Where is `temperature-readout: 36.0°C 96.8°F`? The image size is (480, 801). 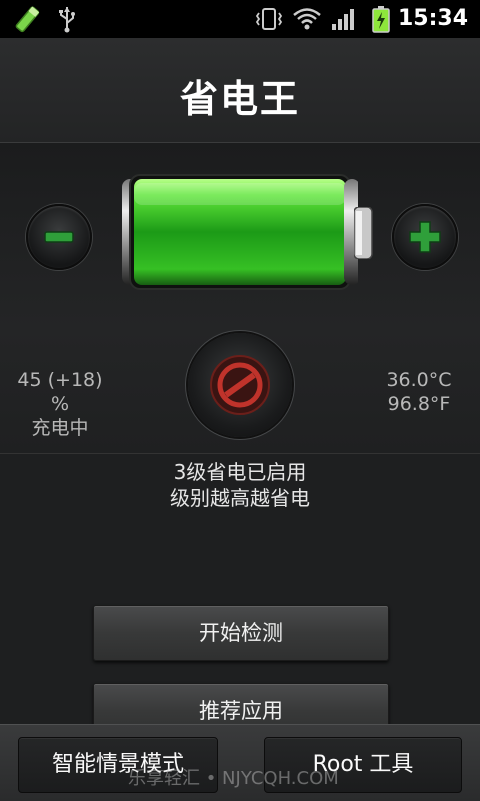
temperature-readout: 36.0°C 96.8°F is located at coordinates (419, 392).